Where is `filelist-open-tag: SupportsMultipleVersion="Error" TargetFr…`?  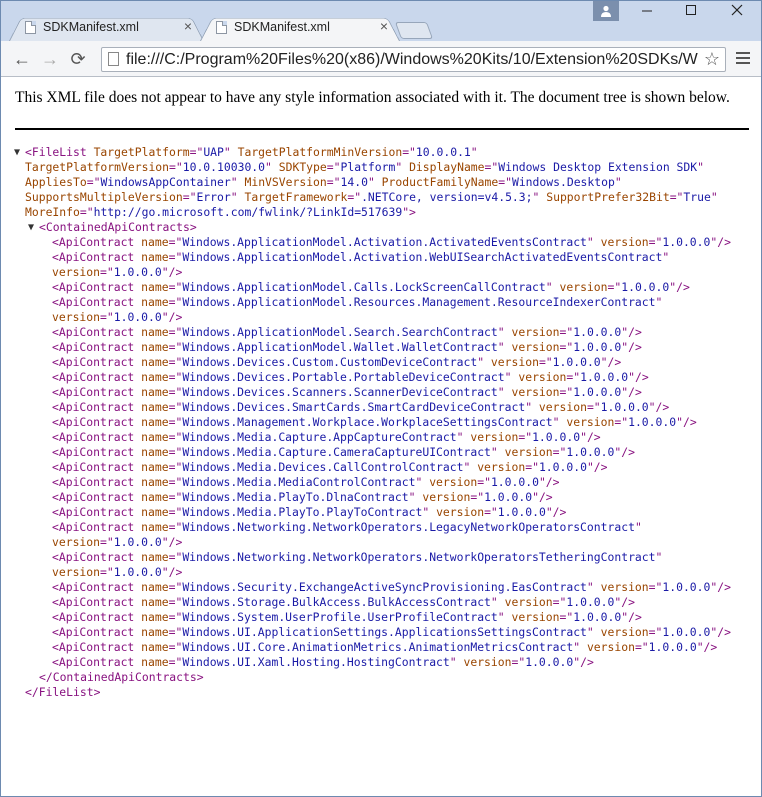
filelist-open-tag: SupportsMultipleVersion="Error" TargetFr… is located at coordinates (371, 197).